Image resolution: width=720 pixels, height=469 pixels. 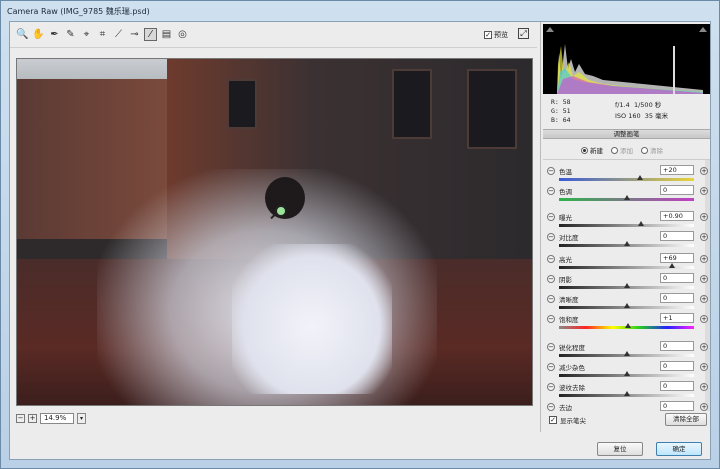 I want to click on color-sampler-tool-icon: ✎, so click(x=70, y=34).